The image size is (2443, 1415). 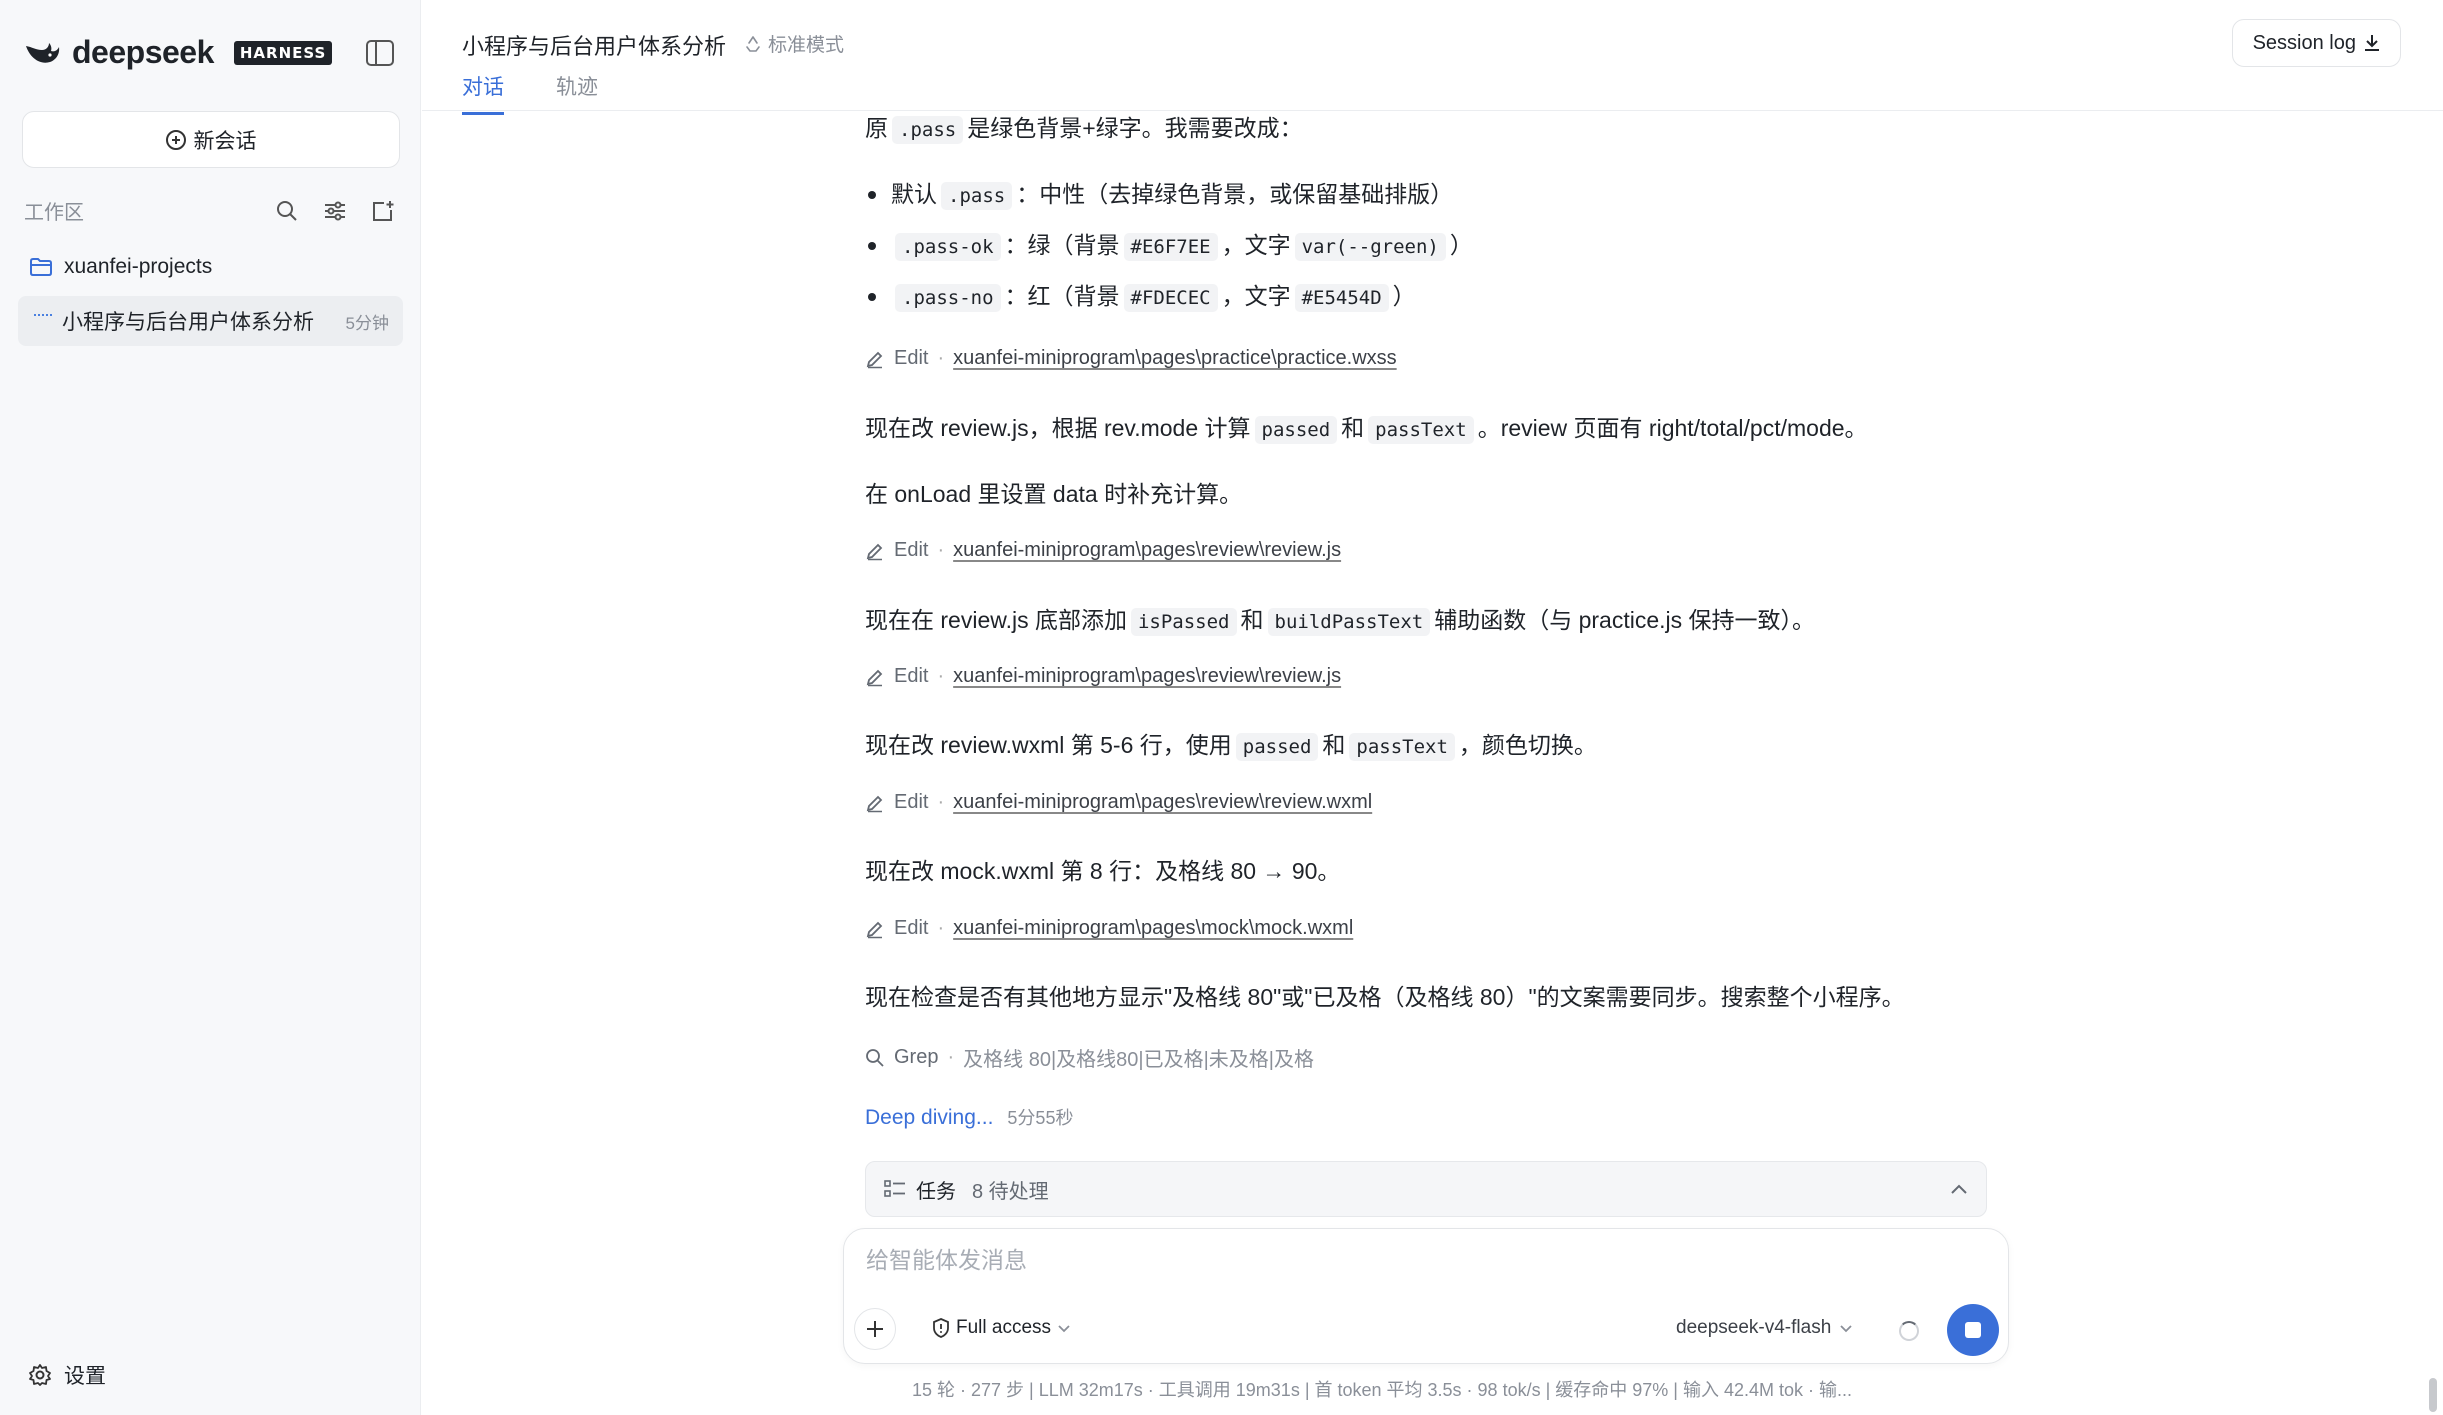 I want to click on inline-code: #E5454D, so click(x=1341, y=298).